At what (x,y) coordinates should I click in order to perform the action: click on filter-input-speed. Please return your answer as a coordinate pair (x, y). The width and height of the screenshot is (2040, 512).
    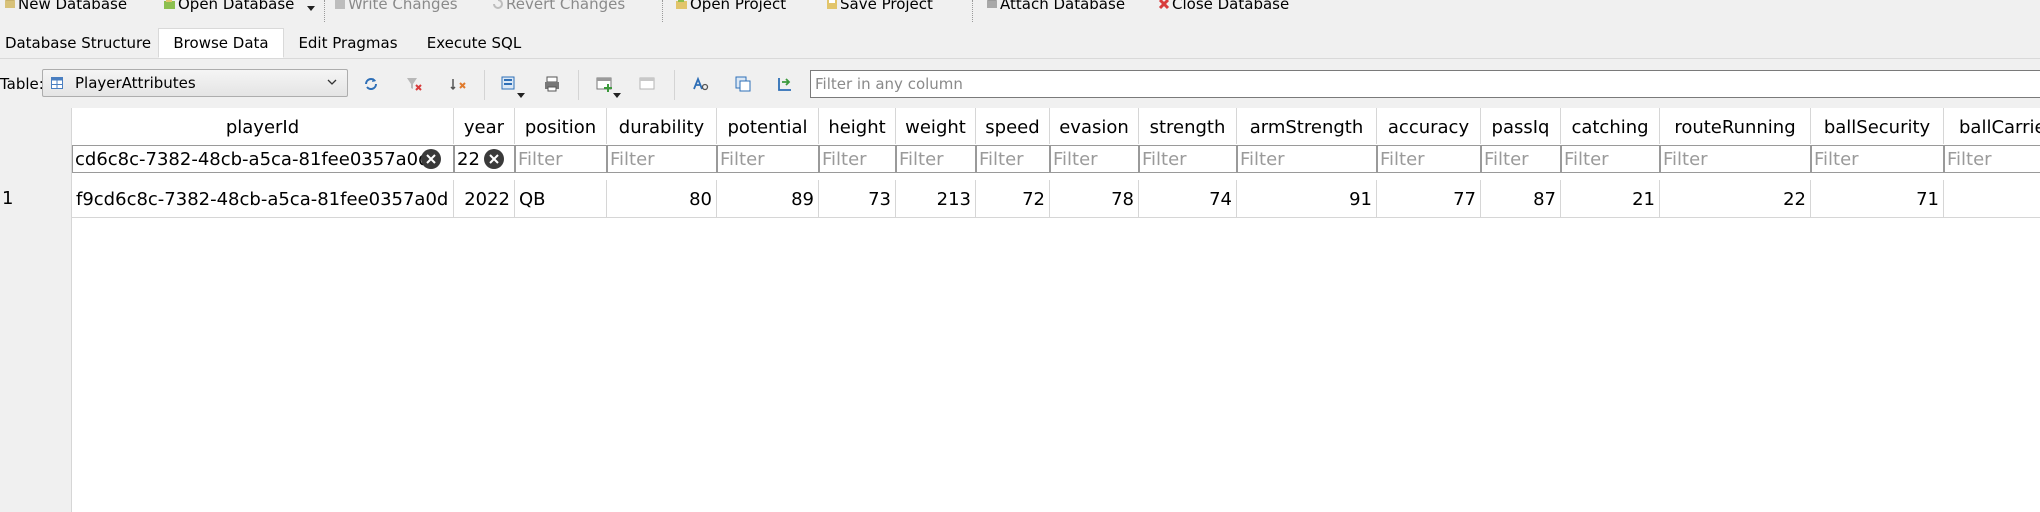
    Looking at the image, I should click on (1013, 159).